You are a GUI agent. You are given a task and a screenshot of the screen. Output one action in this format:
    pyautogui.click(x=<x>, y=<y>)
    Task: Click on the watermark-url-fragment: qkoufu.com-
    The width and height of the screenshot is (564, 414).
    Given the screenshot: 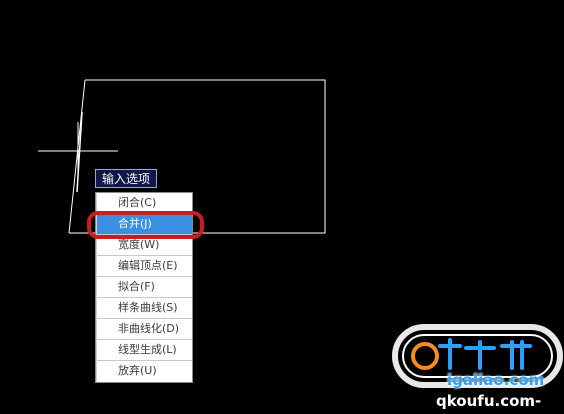 What is the action you would take?
    pyautogui.click(x=489, y=401)
    